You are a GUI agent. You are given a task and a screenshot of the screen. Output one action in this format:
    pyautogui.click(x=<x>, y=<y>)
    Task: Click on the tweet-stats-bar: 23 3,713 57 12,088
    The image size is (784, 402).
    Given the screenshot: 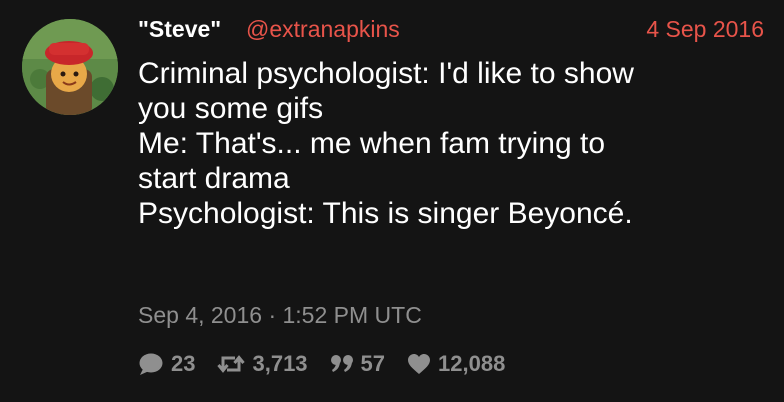 What is the action you would take?
    pyautogui.click(x=332, y=364)
    